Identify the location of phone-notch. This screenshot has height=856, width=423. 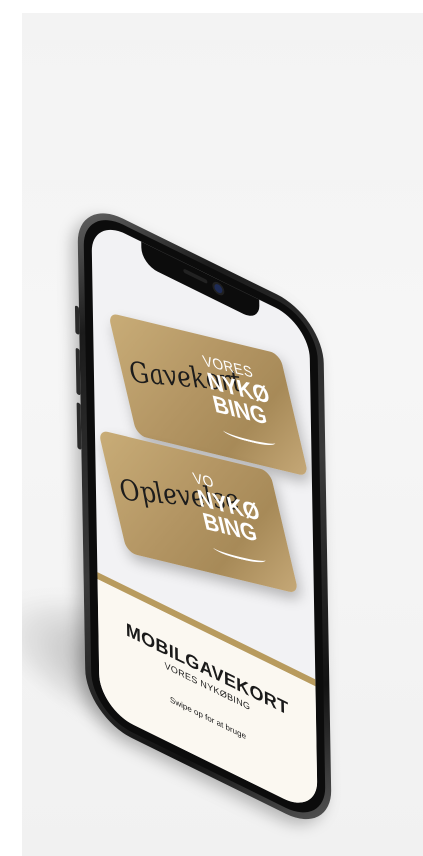
(200, 280).